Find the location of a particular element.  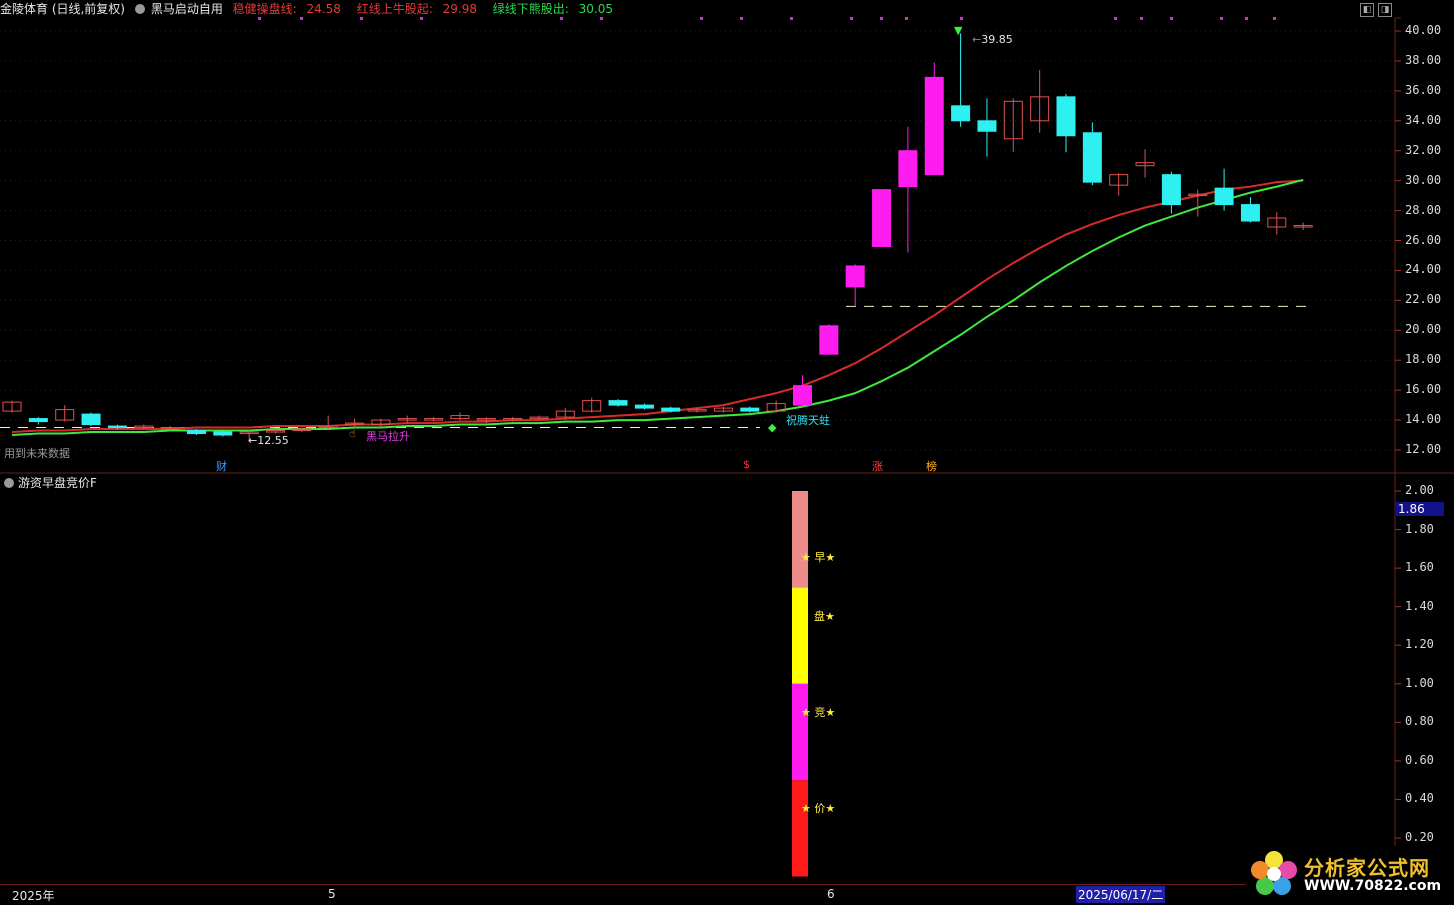

price-tick-label: 20.00 is located at coordinates (1423, 329).